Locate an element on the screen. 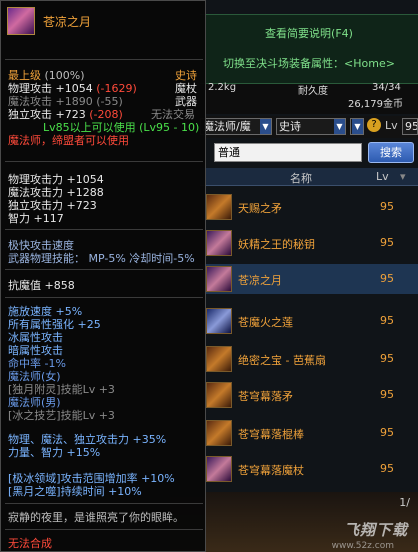 This screenshot has height=552, width=418. rarity-filter-value: 史诗 is located at coordinates (290, 126).